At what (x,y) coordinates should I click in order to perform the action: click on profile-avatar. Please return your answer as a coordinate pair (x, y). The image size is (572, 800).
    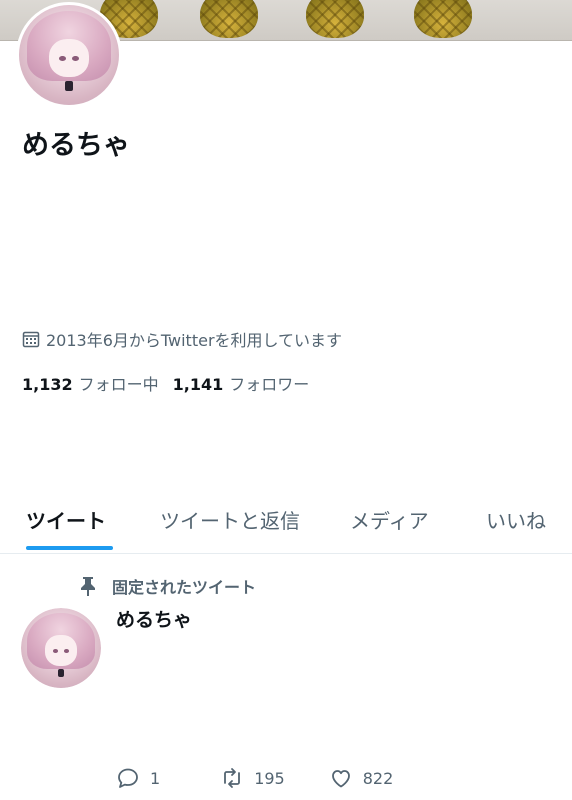
    Looking at the image, I should click on (69, 55).